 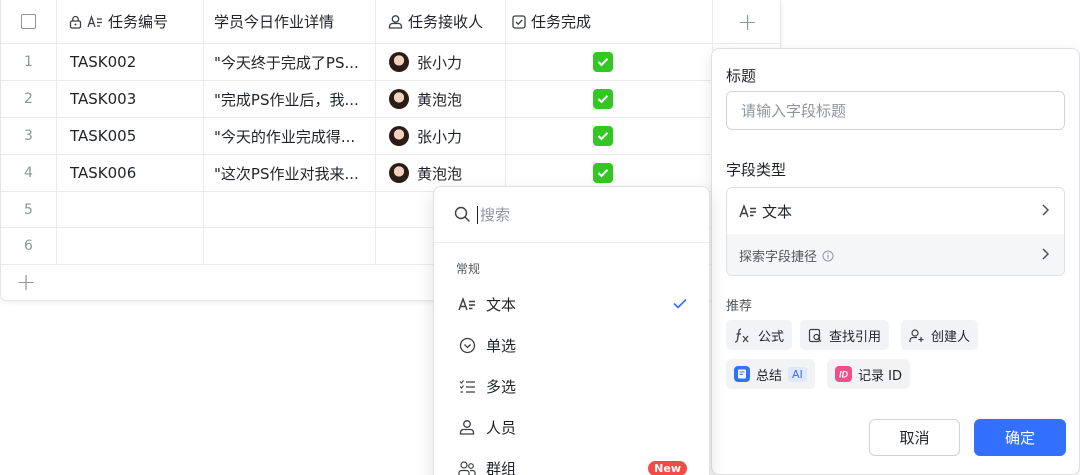 I want to click on explore-shortcuts-row: 探索字段捷径, so click(x=895, y=254).